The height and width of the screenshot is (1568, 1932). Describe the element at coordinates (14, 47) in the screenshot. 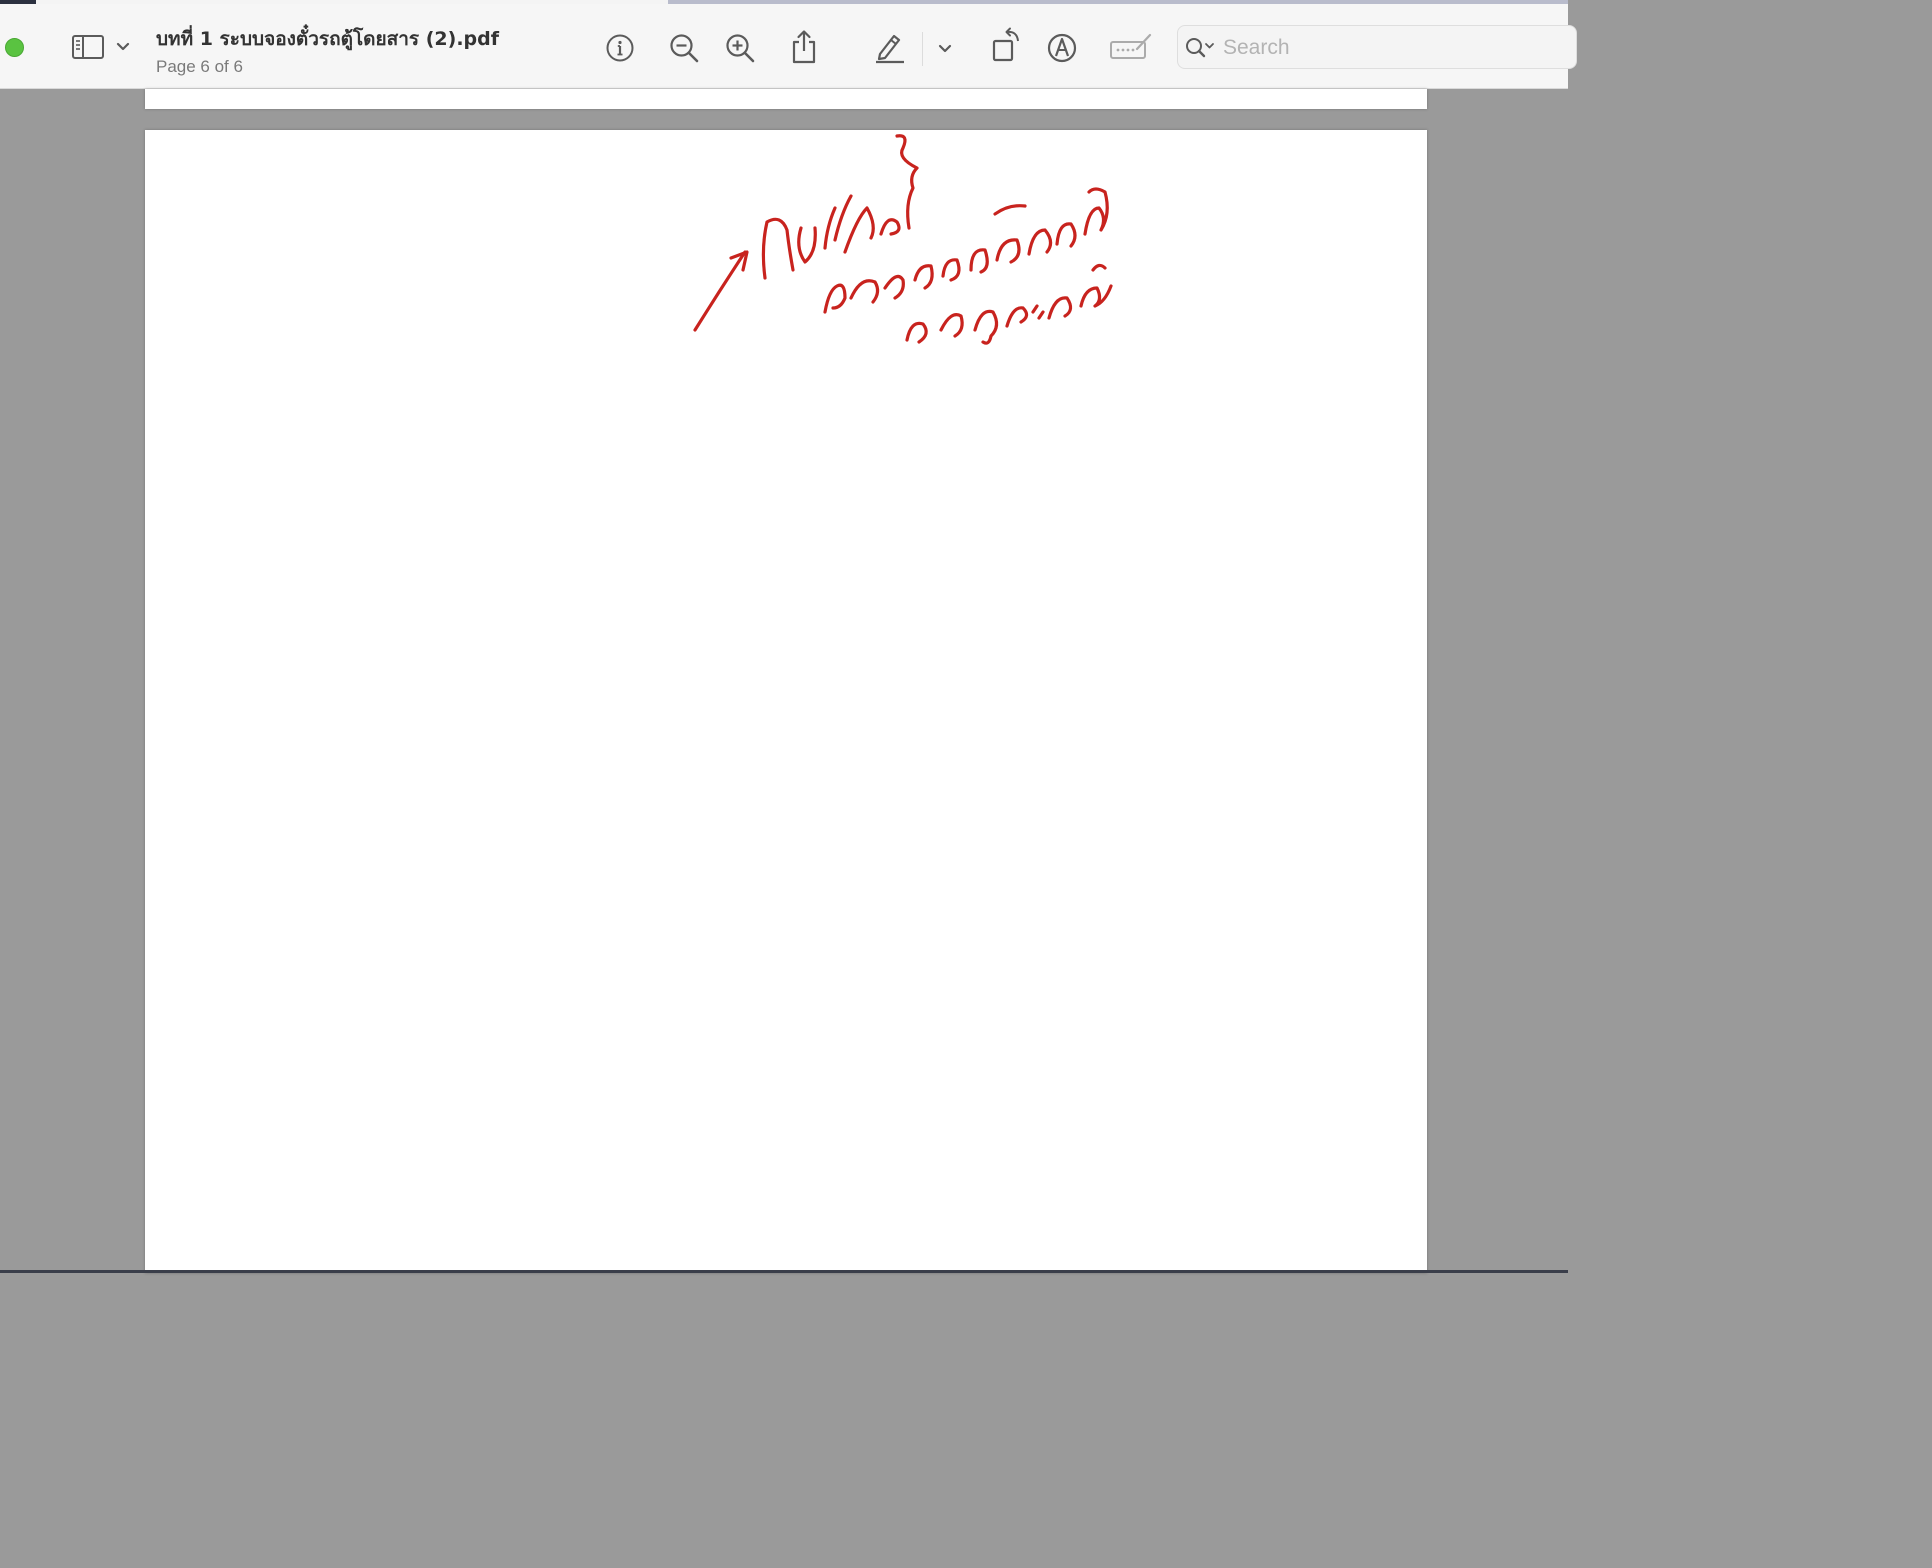

I see `window-control-green-button` at that location.